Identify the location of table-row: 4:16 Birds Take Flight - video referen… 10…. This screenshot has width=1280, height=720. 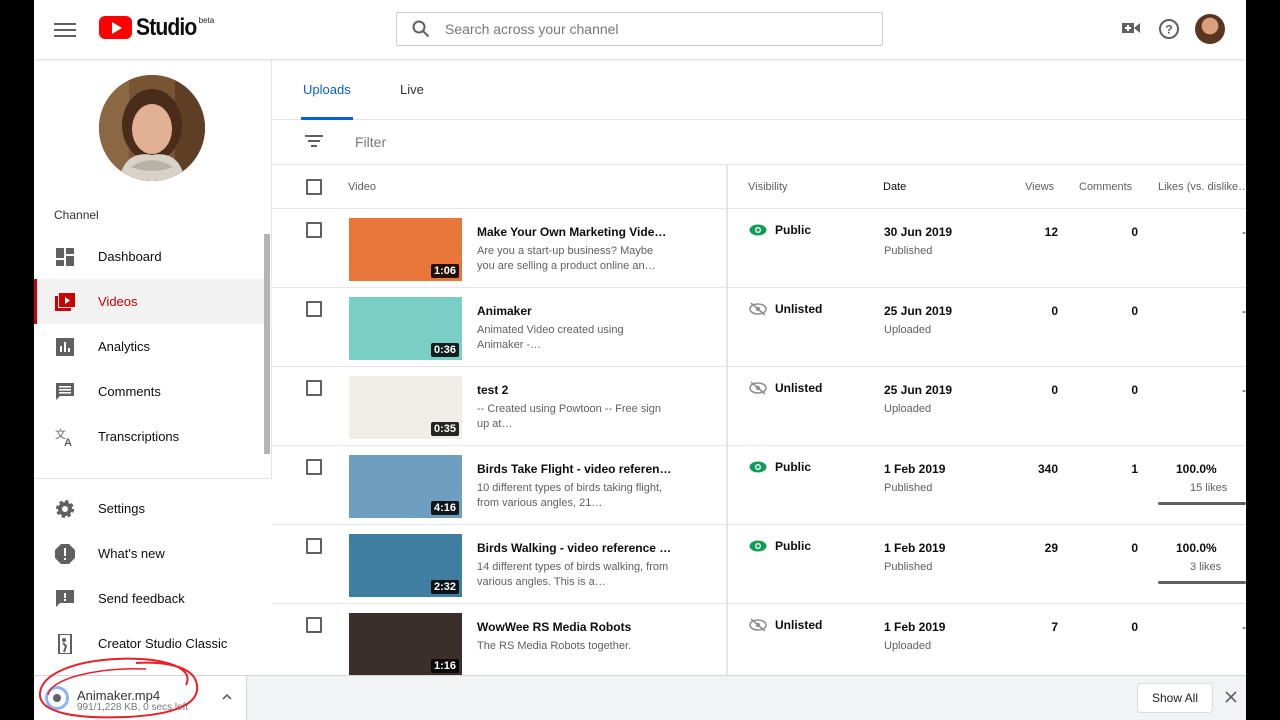
(759, 485).